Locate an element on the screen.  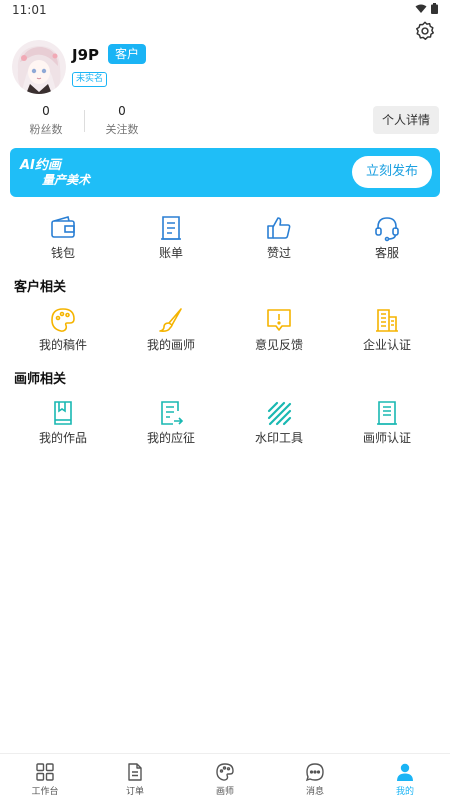
menu-label: 赞过 is located at coordinates (278, 253).